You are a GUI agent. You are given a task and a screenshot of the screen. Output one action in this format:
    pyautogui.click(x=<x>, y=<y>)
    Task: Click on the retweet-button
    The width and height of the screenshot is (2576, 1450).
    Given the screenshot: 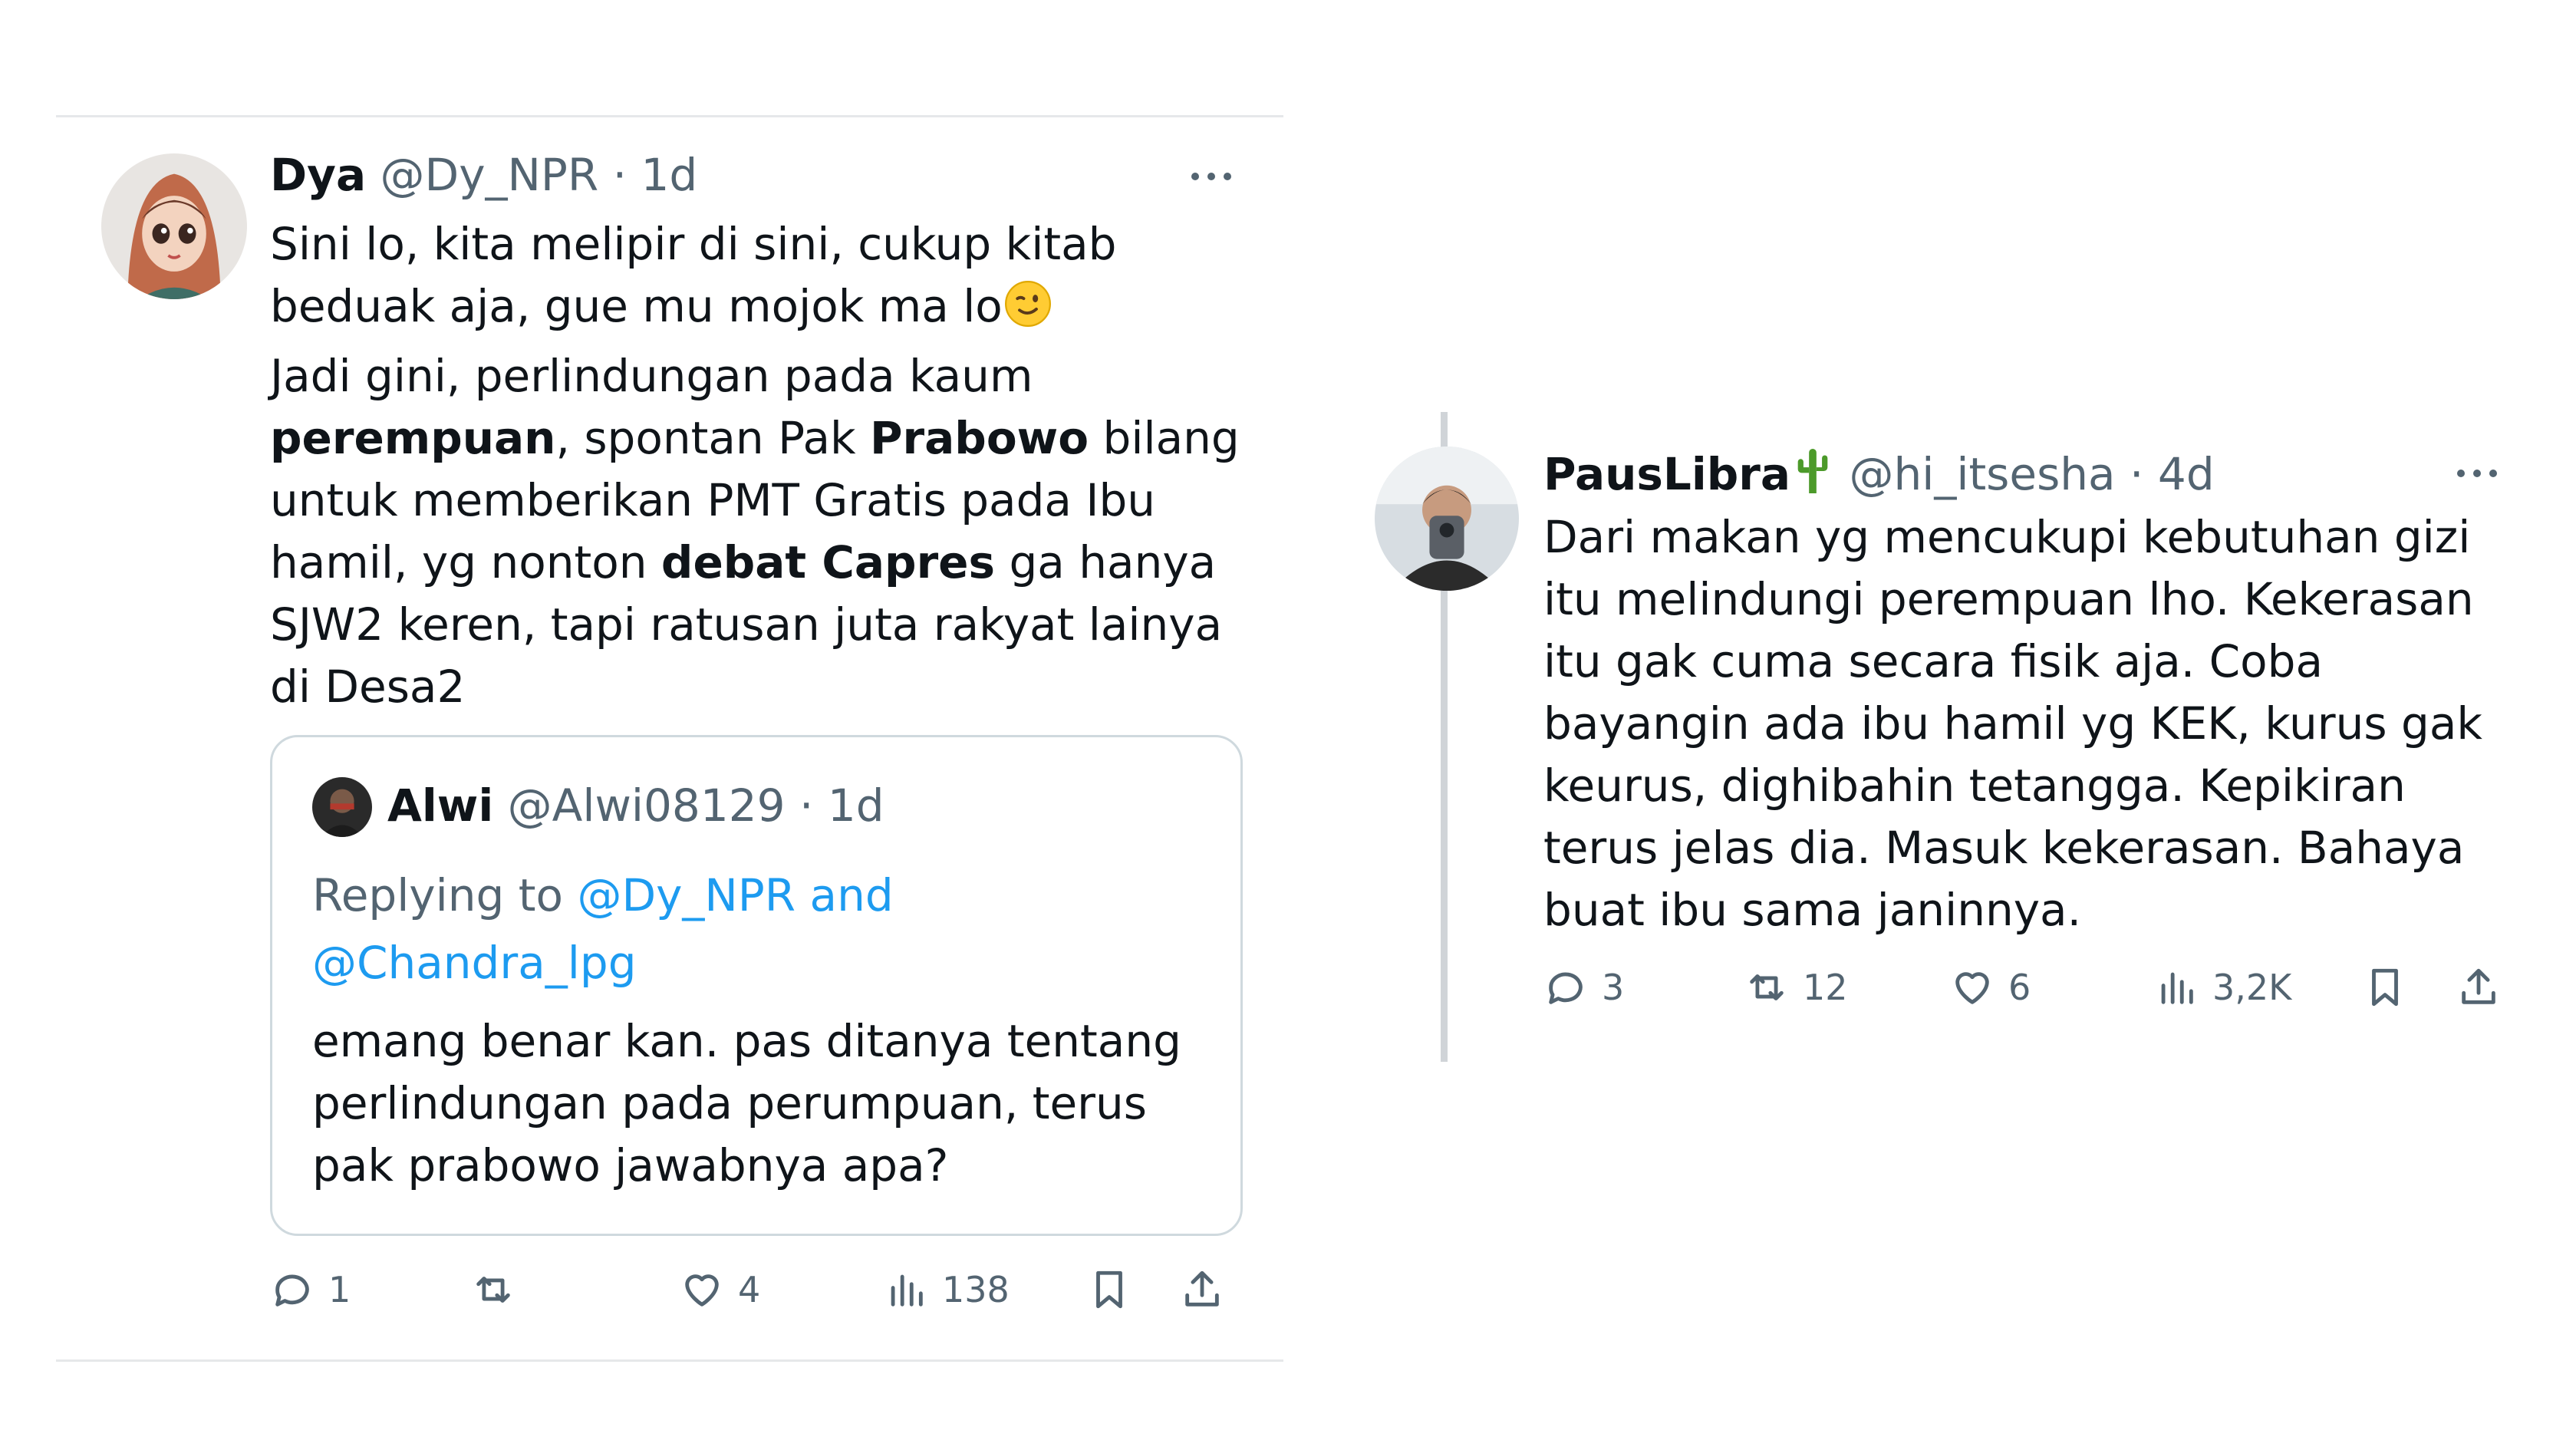 What is the action you would take?
    pyautogui.click(x=500, y=1289)
    